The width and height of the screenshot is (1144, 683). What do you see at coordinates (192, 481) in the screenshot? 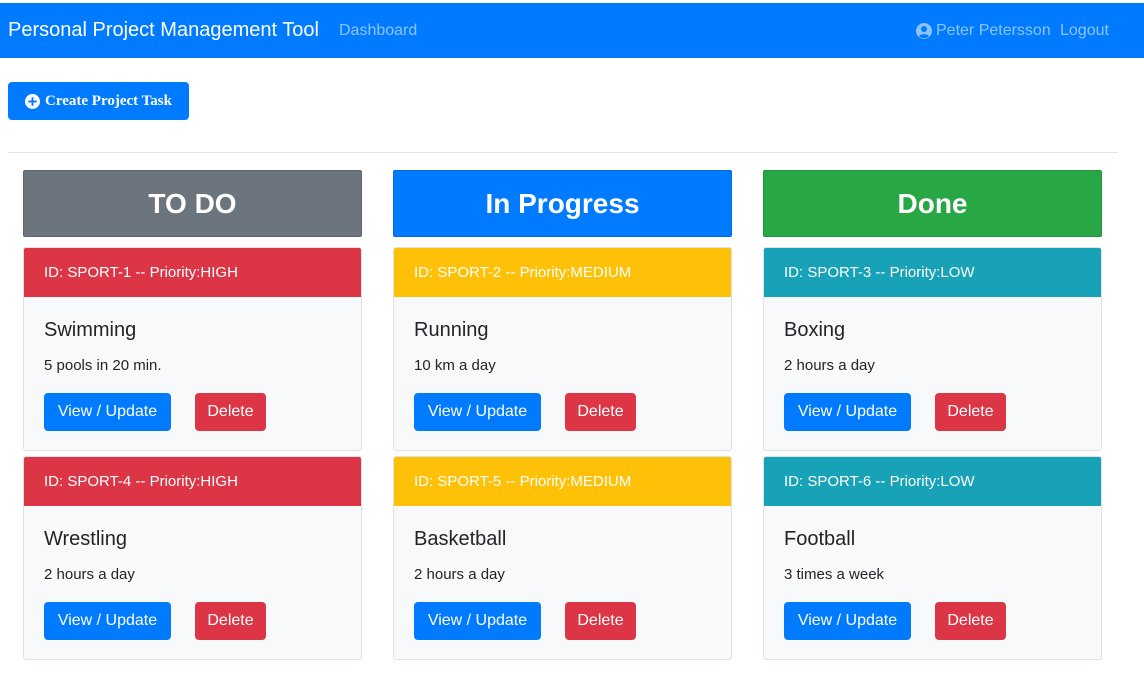
I see `task-card-header: ID: SPORT-4 -- Priority:HIGH` at bounding box center [192, 481].